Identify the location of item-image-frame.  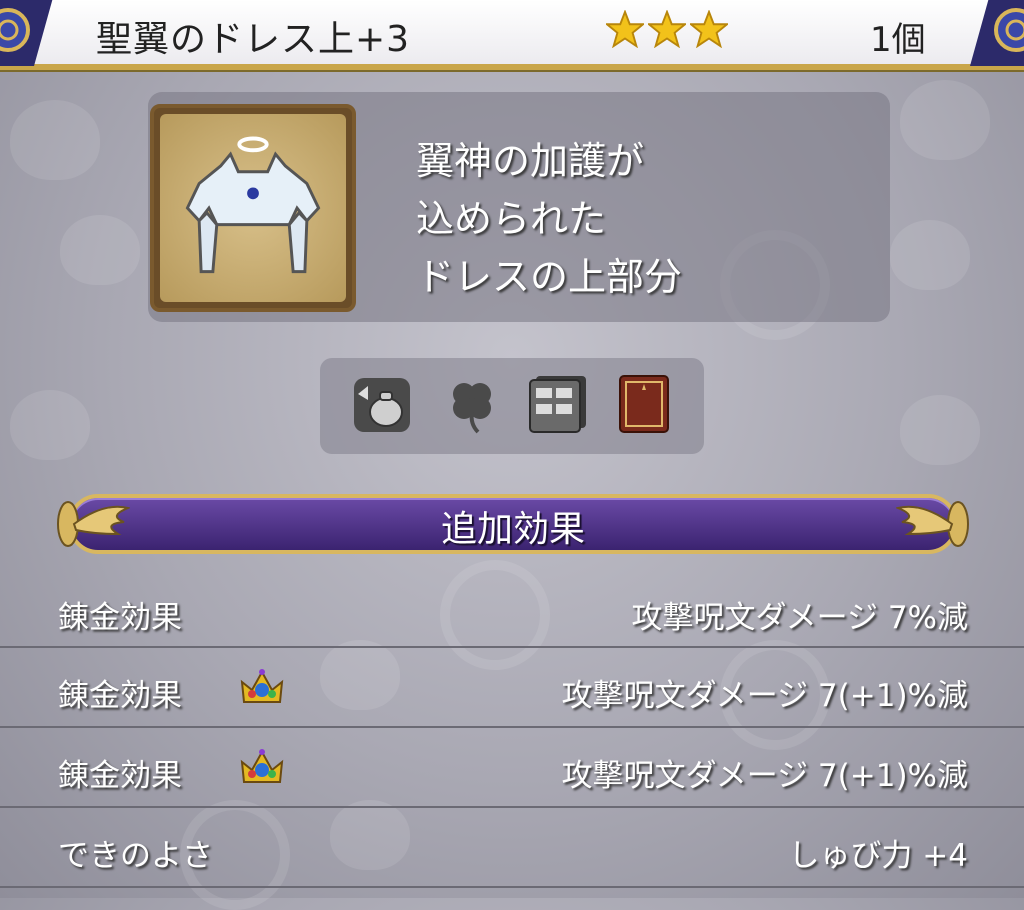
(253, 208).